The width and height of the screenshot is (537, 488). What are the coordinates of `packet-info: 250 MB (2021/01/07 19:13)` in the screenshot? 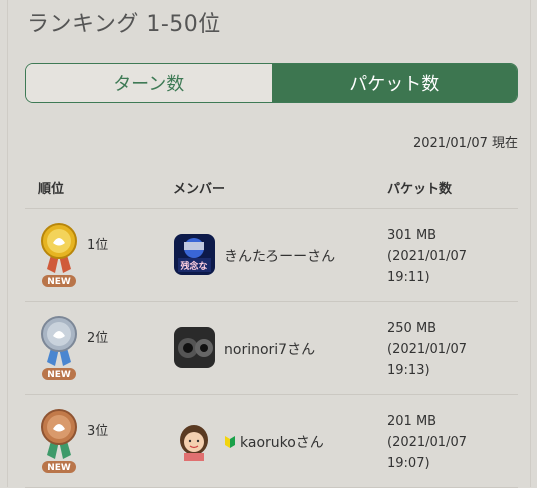 It's located at (427, 349).